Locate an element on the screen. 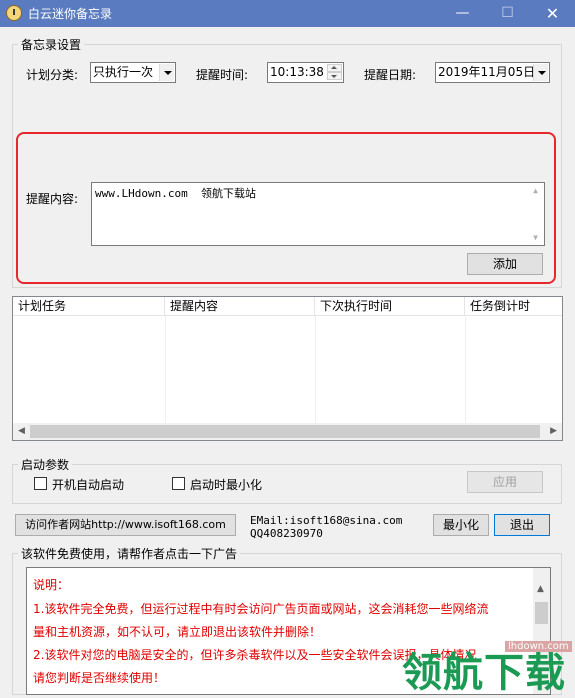  clock-icon is located at coordinates (14, 13).